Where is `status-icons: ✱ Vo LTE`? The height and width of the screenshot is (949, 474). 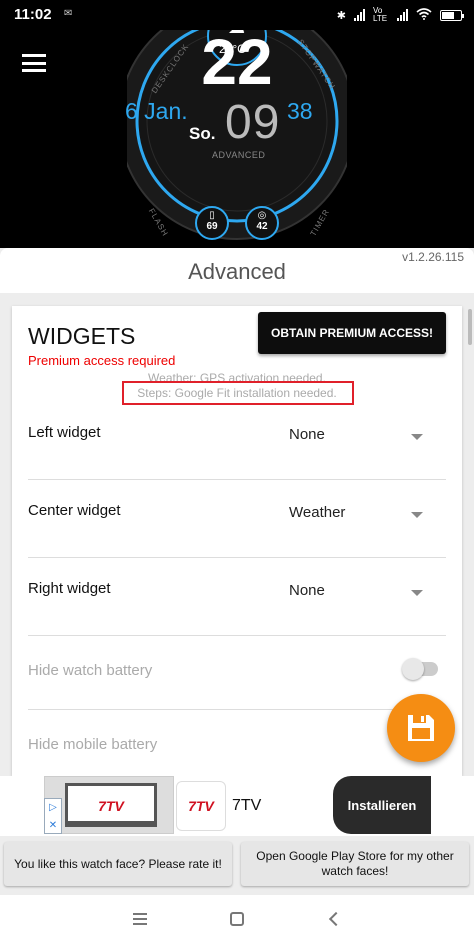
status-icons: ✱ Vo LTE is located at coordinates (400, 14).